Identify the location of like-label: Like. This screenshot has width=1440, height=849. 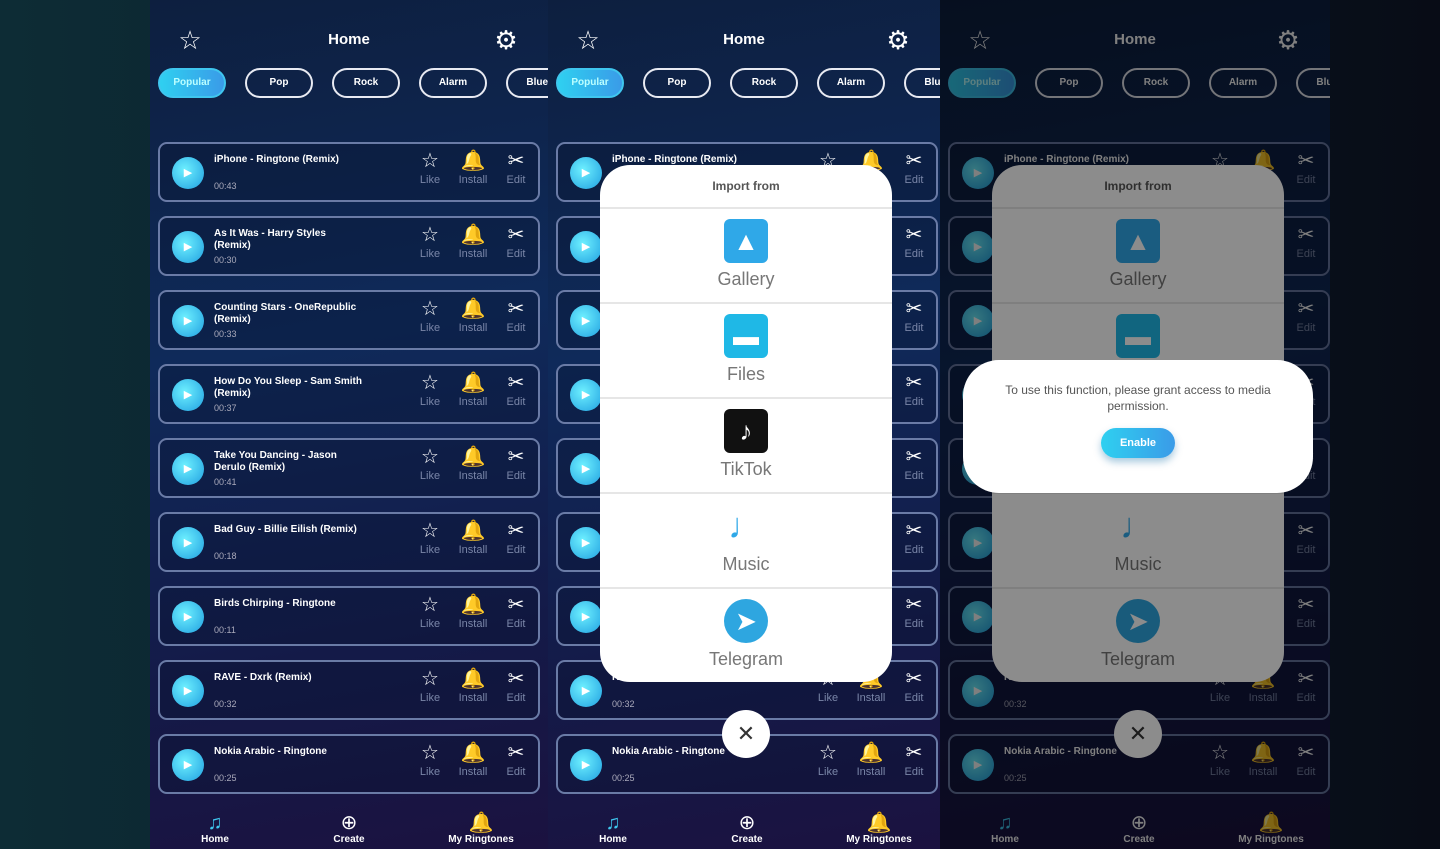
(430, 698).